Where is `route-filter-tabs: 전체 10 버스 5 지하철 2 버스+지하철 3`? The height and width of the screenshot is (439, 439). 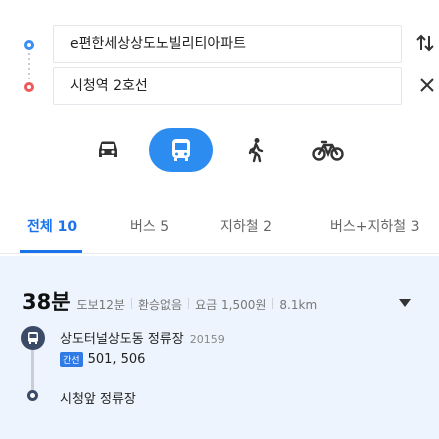 route-filter-tabs: 전체 10 버스 5 지하철 2 버스+지하철 3 is located at coordinates (219, 226).